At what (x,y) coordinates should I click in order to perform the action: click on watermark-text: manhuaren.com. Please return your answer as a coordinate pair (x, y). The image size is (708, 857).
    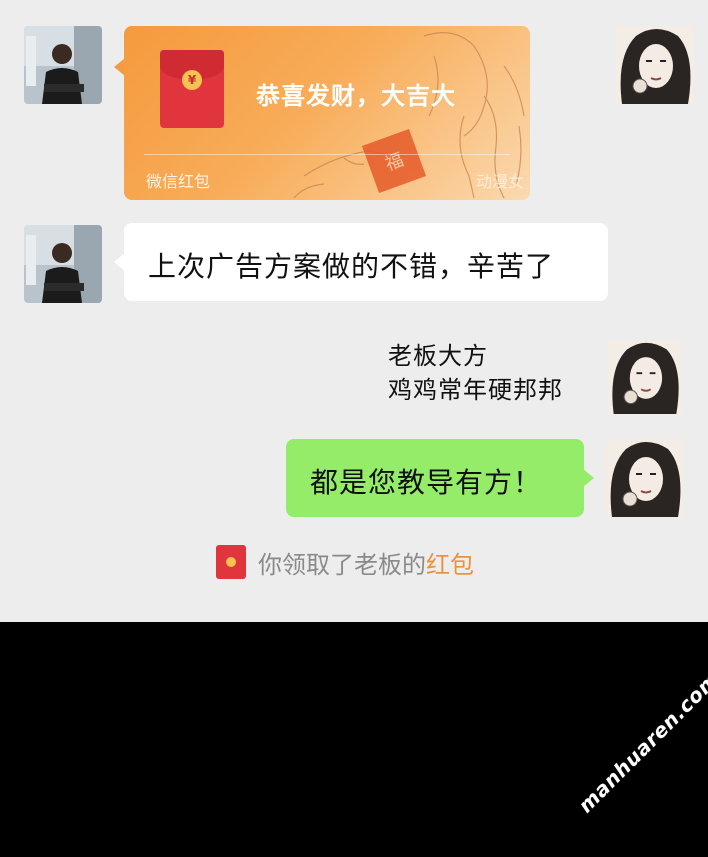
    Looking at the image, I should click on (640, 742).